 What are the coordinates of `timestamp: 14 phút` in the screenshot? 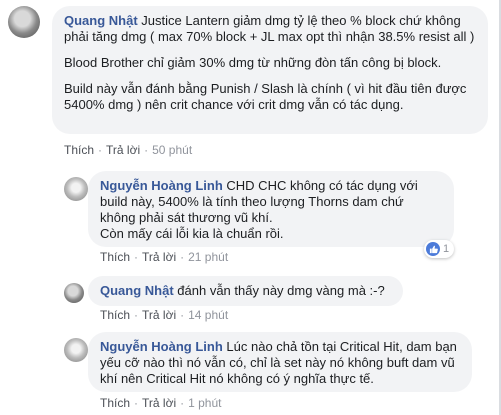 It's located at (208, 315).